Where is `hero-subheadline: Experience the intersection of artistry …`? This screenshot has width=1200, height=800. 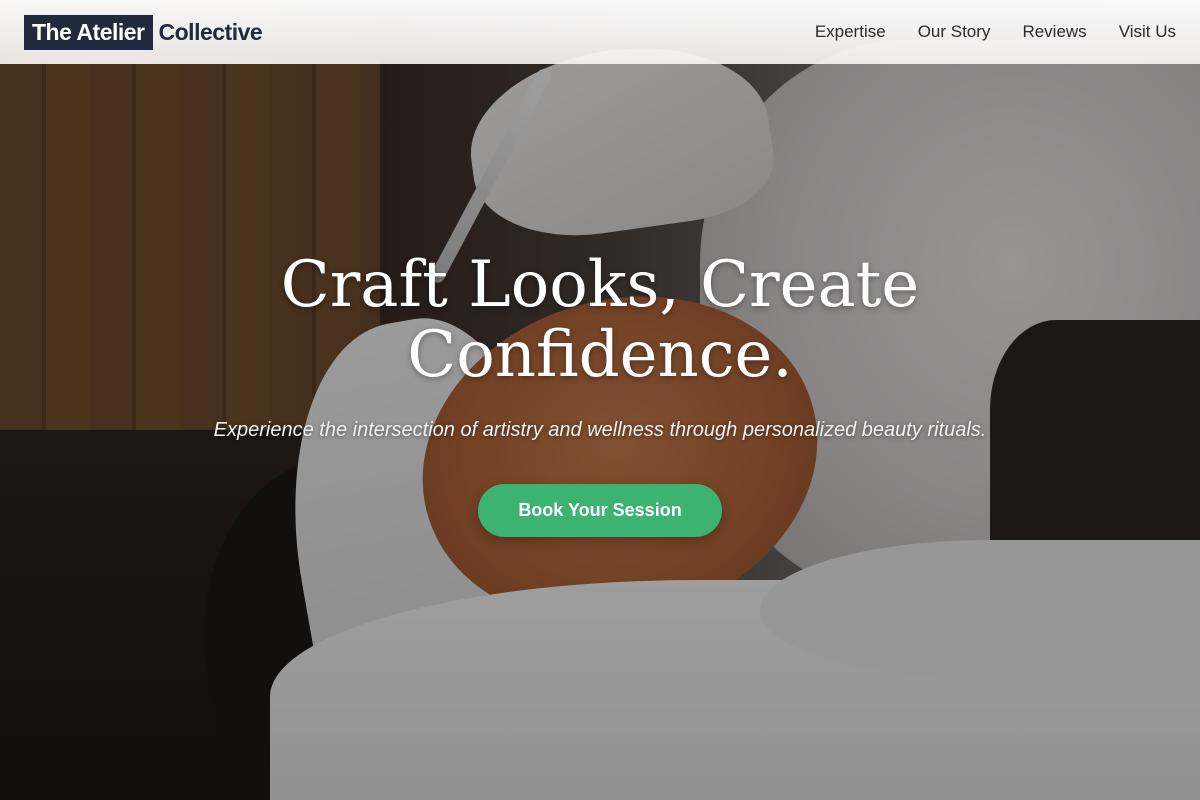 hero-subheadline: Experience the intersection of artistry … is located at coordinates (600, 430).